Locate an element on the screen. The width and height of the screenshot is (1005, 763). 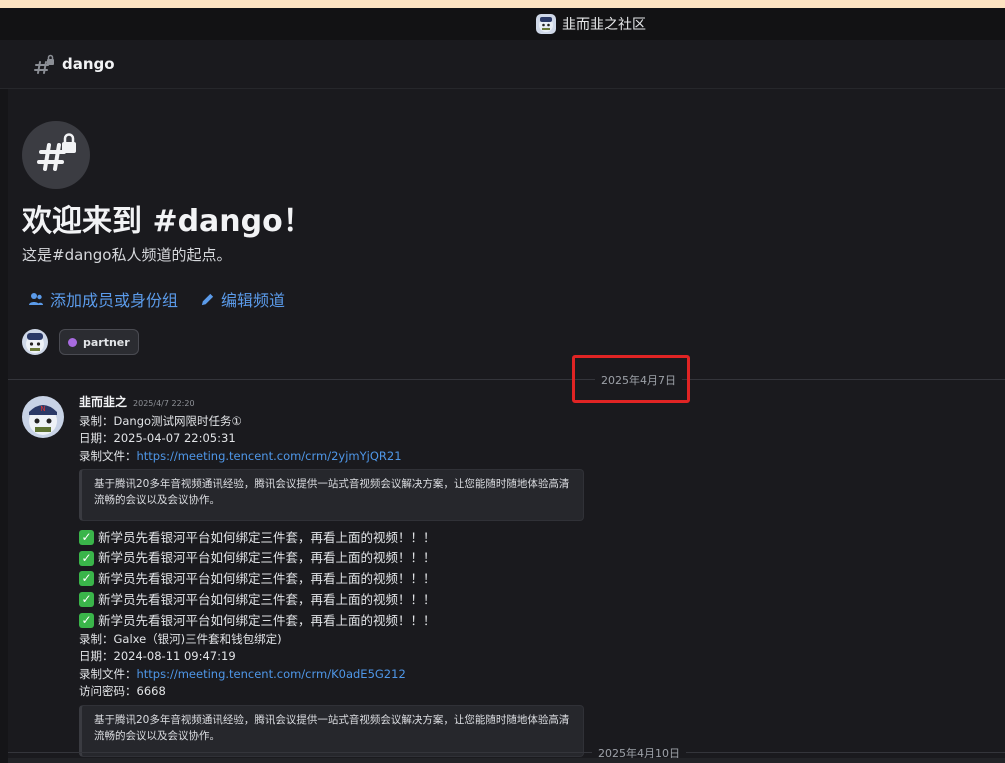
member-avatar is located at coordinates (35, 342).